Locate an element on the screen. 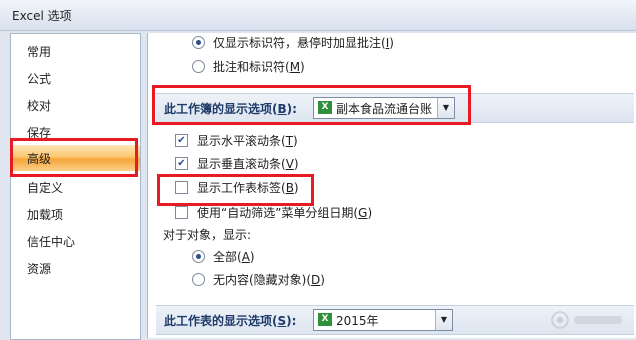 This screenshot has height=340, width=636. accelerator-key: V is located at coordinates (289, 164).